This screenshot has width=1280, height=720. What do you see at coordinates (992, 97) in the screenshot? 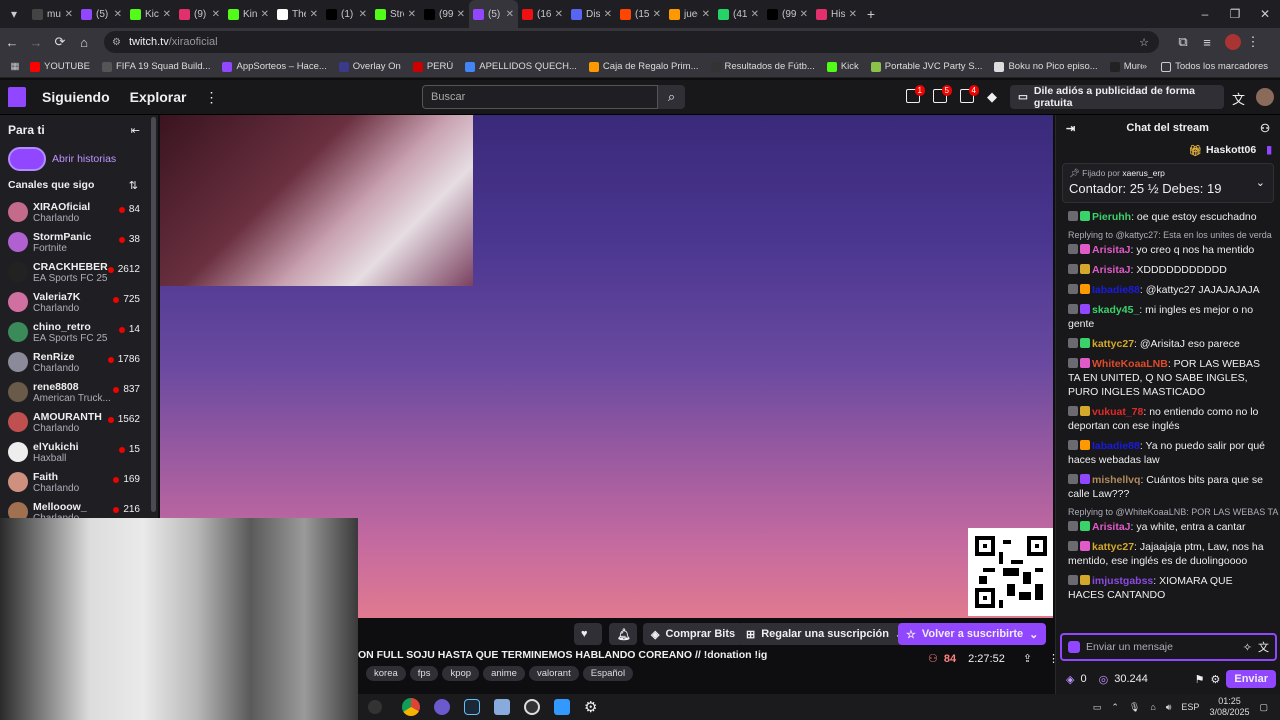
I see `drops-icon: ◆` at bounding box center [992, 97].